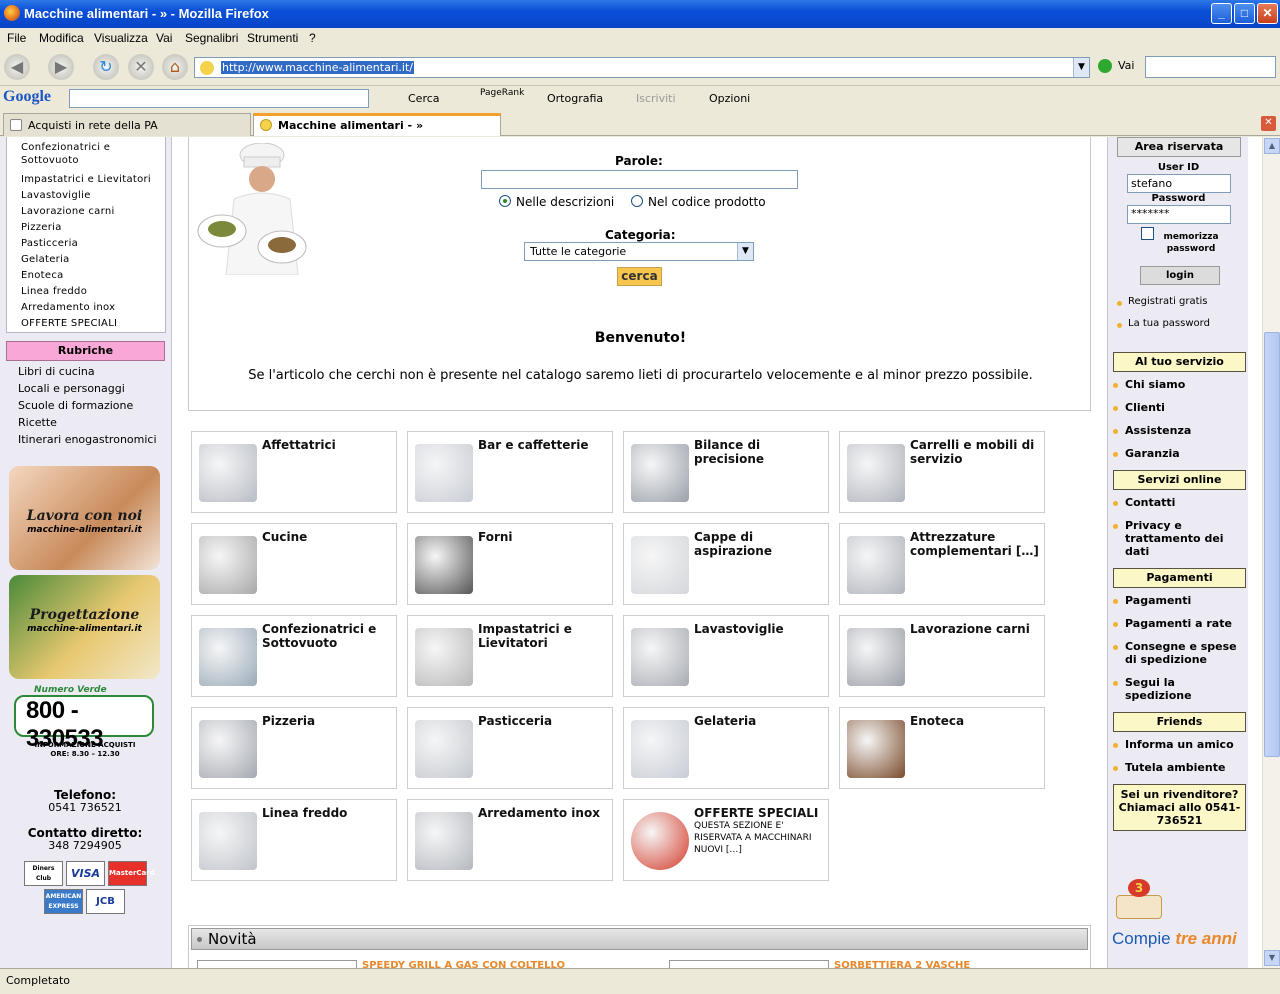  Describe the element at coordinates (510, 564) in the screenshot. I see `product-card: Forni` at that location.